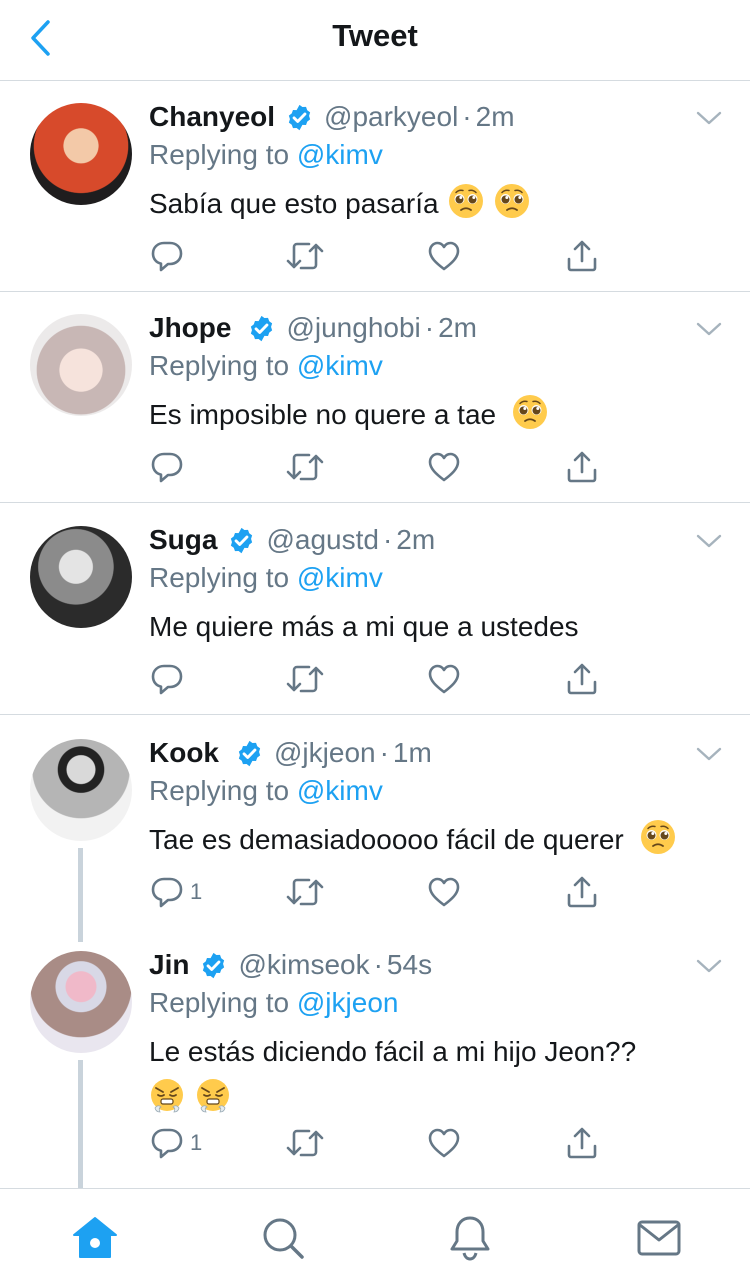  I want to click on tab-messages, so click(659, 1238).